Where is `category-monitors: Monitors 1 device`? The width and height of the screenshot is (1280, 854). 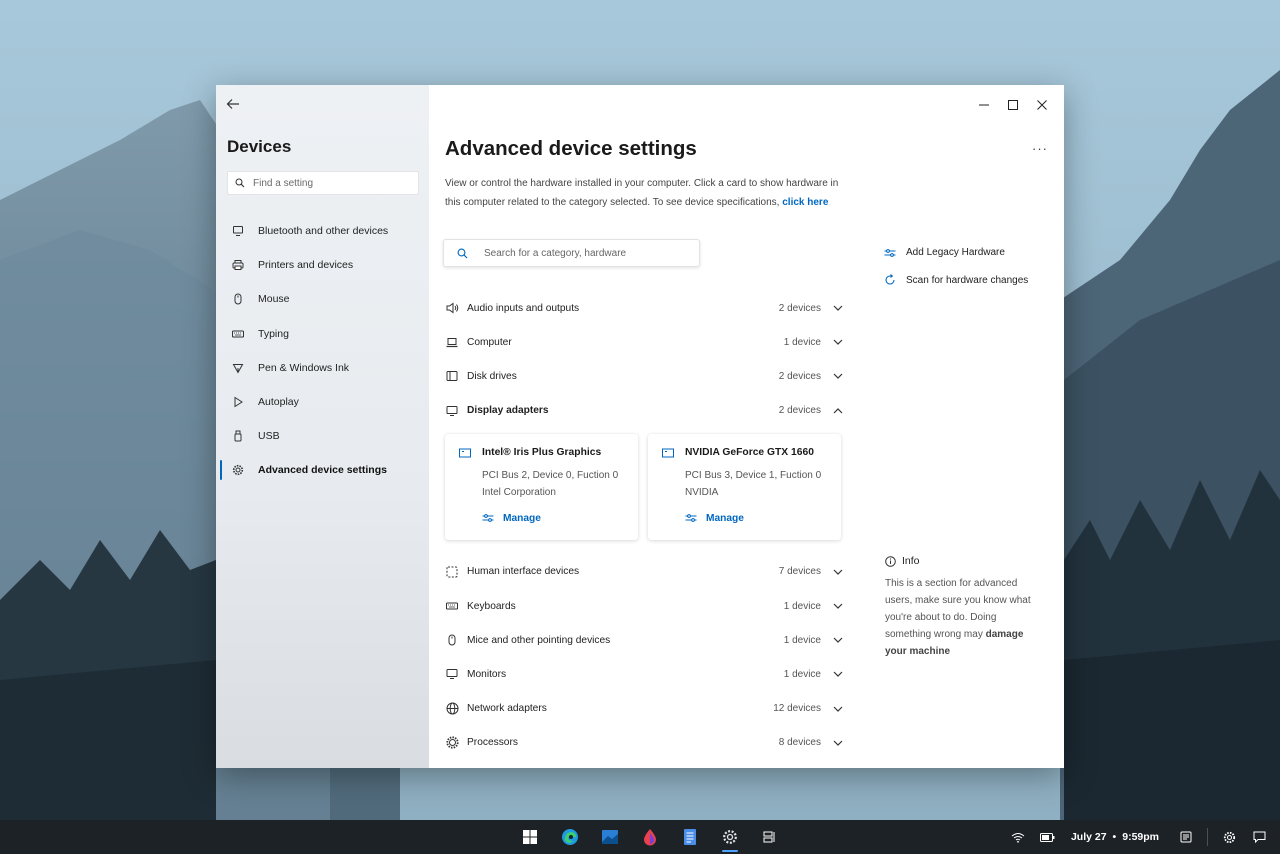
category-monitors: Monitors 1 device is located at coordinates (646, 674).